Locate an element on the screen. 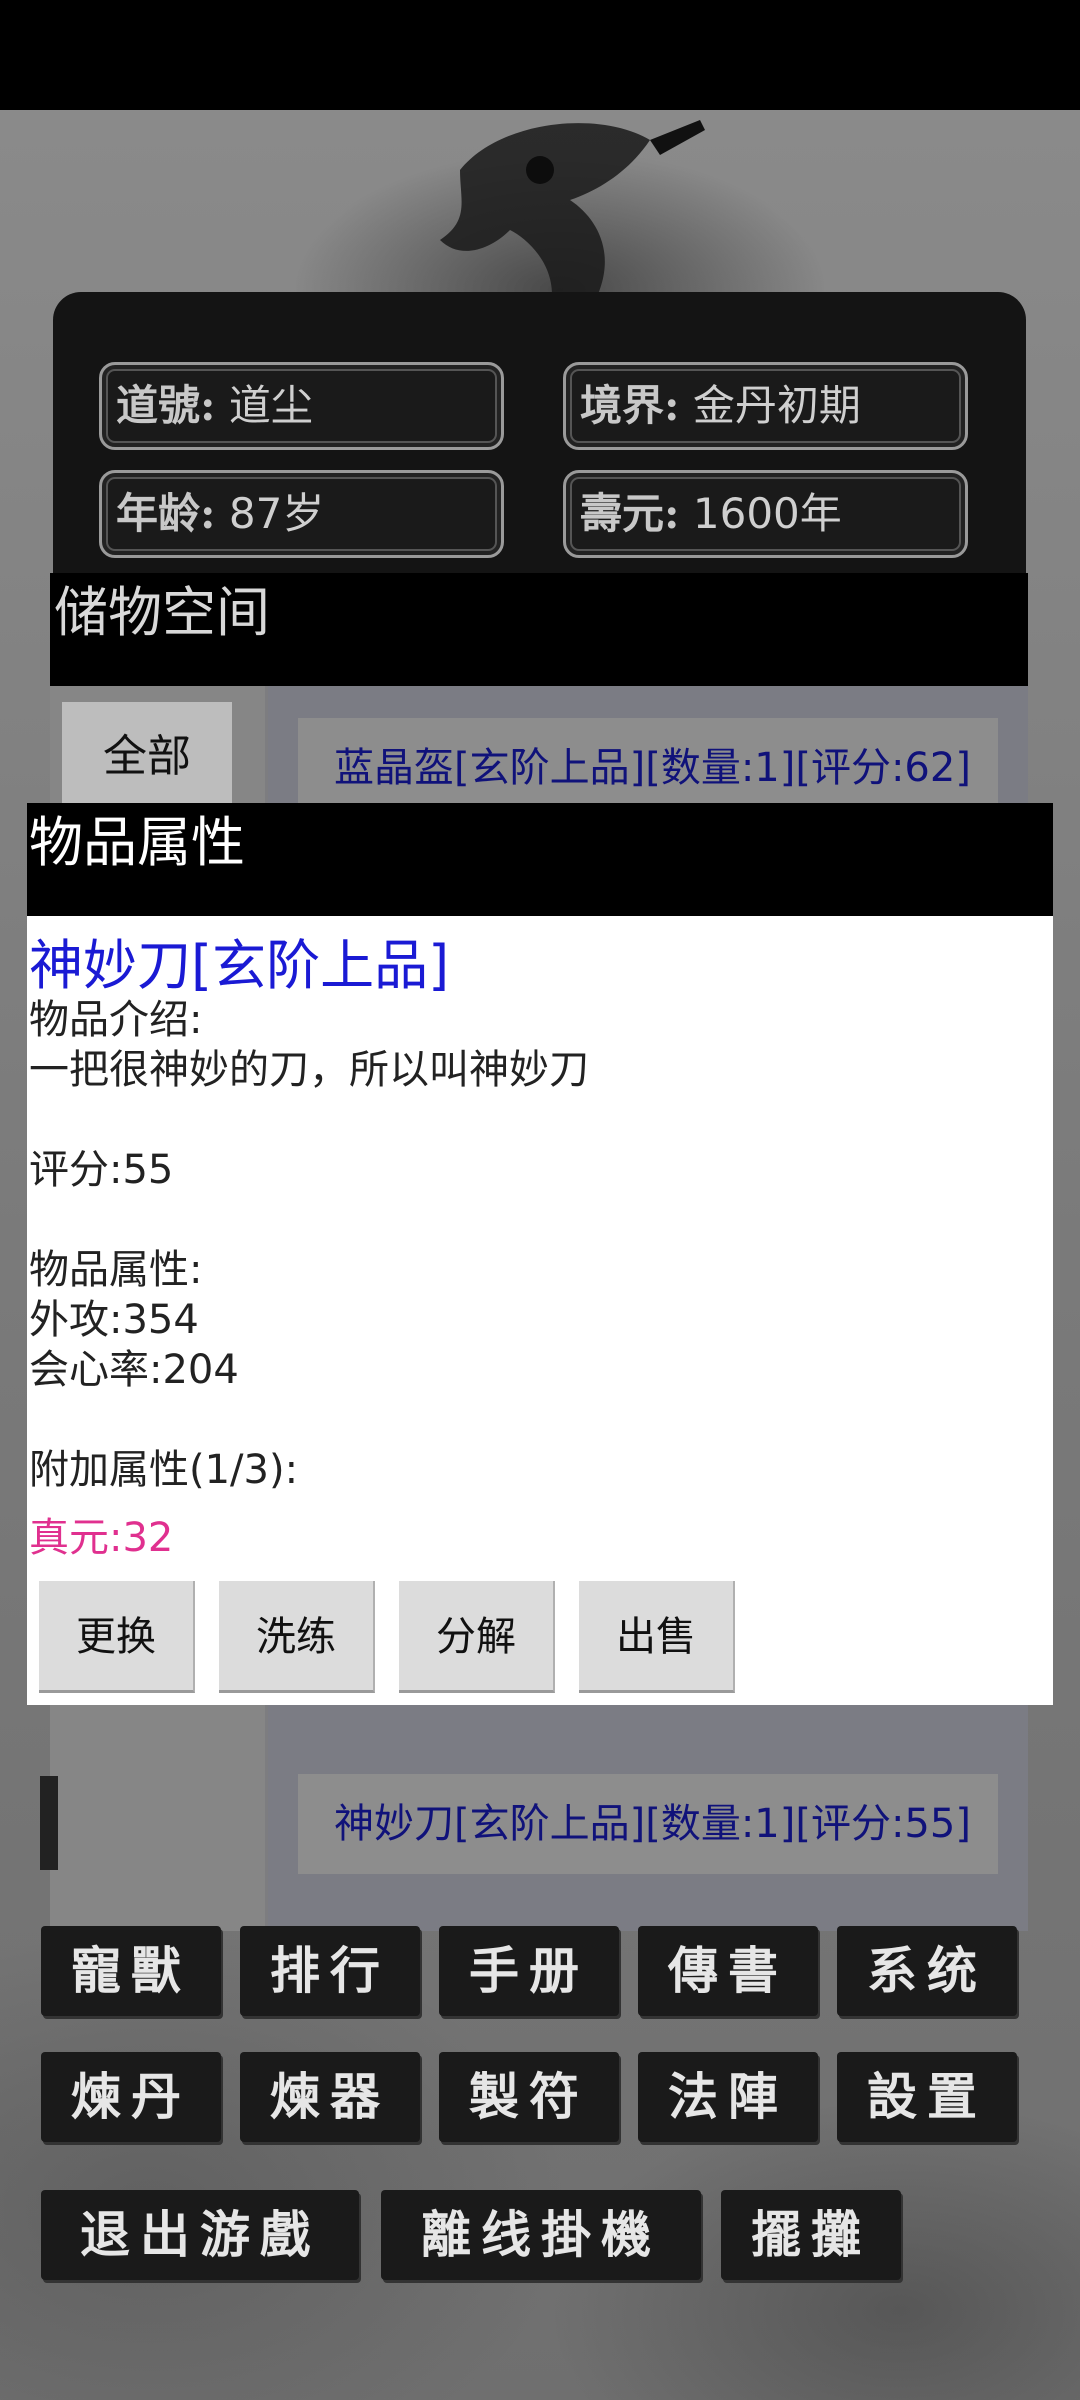  shouyuan-field: 壽元: 1600年 is located at coordinates (765, 514).